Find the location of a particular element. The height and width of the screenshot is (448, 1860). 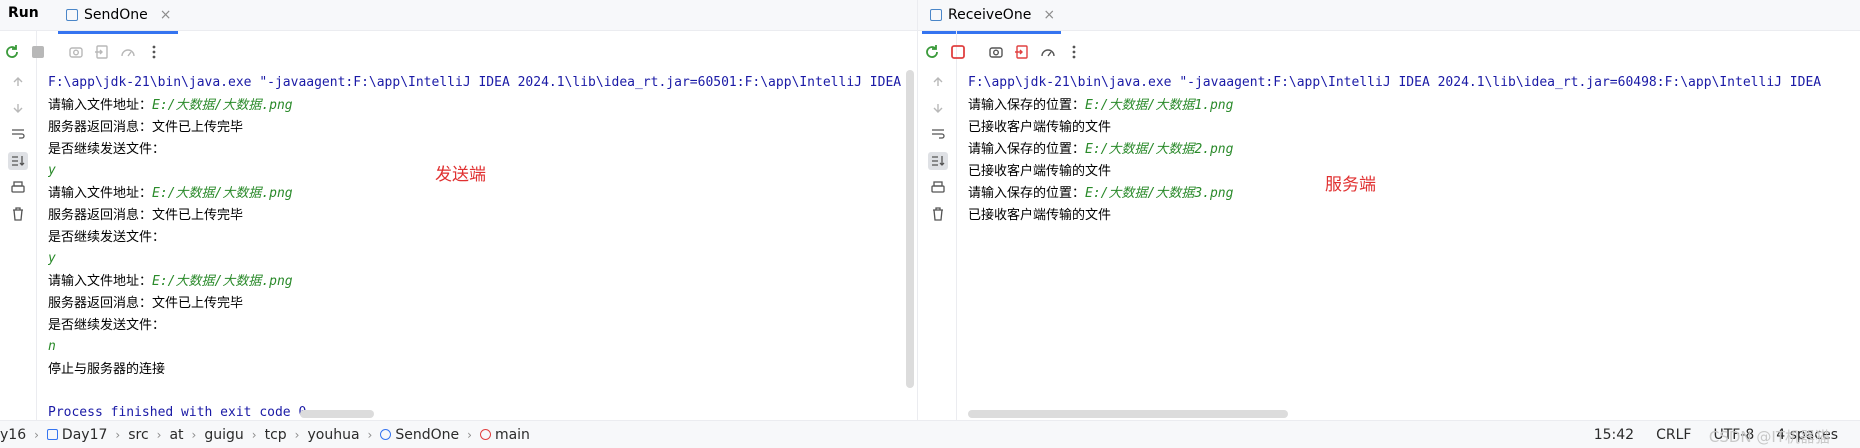

pane-divider is located at coordinates (917, 223).